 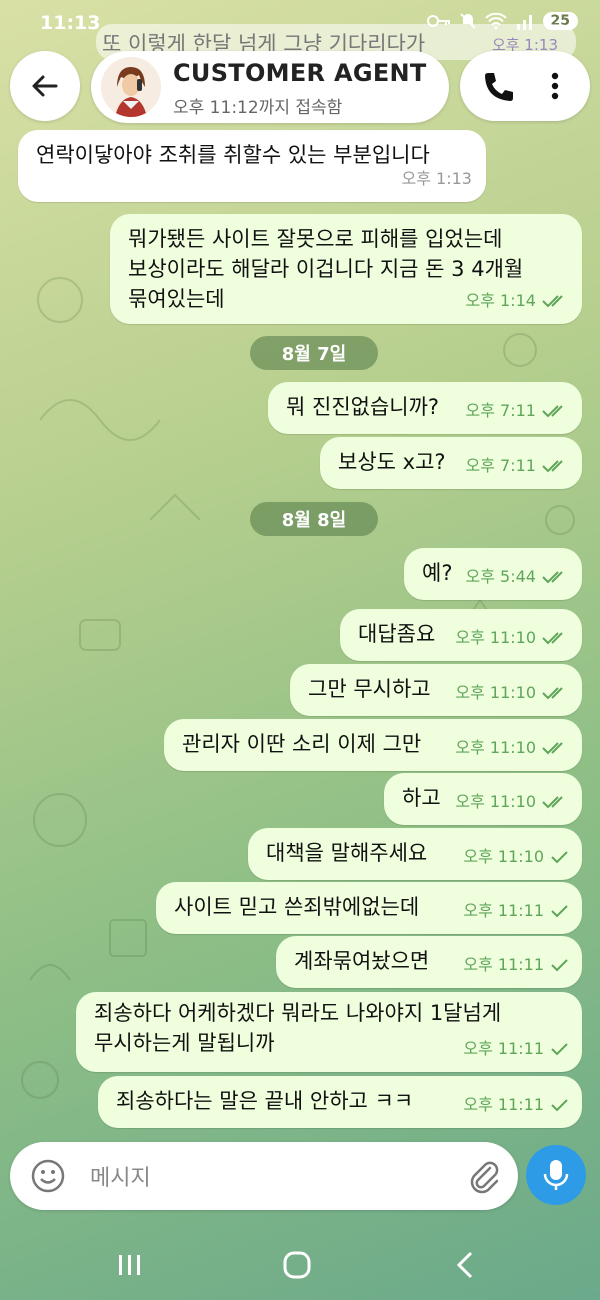 I want to click on navigation-bar, so click(x=300, y=1266).